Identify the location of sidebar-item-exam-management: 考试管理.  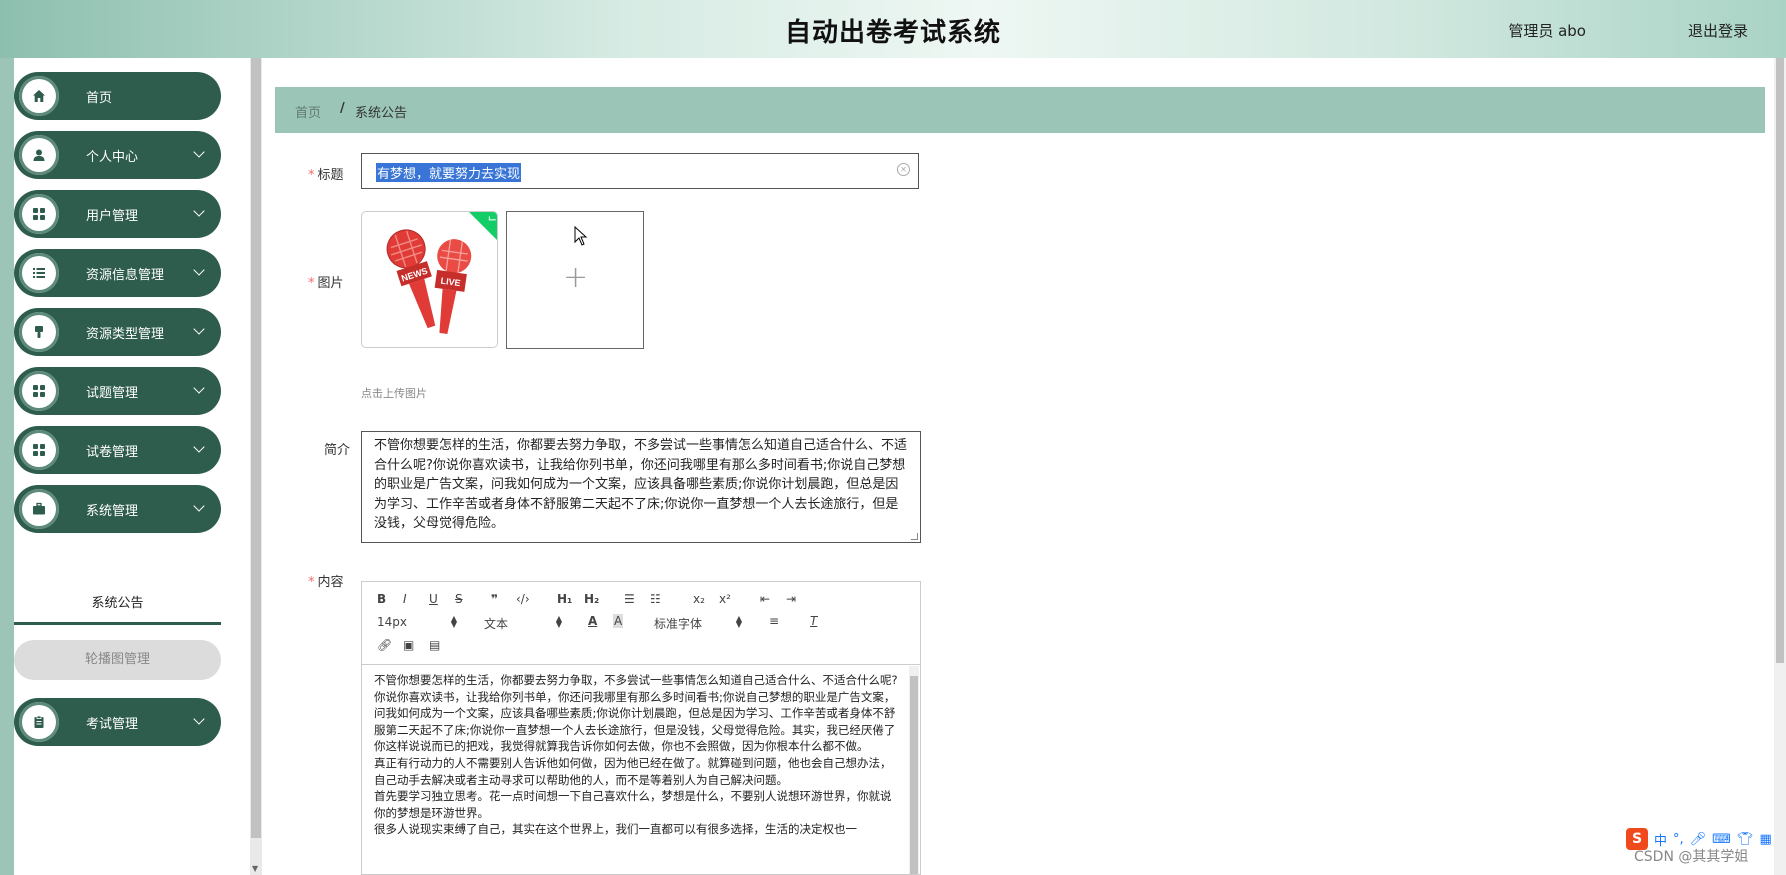
(117, 722).